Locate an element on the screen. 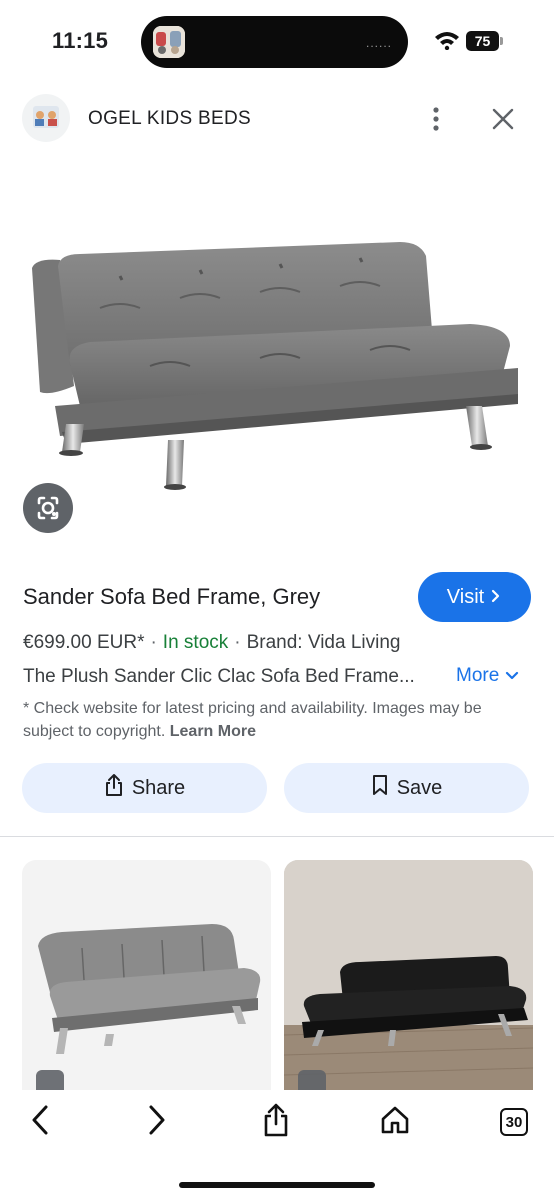  home-icon is located at coordinates (395, 1122).